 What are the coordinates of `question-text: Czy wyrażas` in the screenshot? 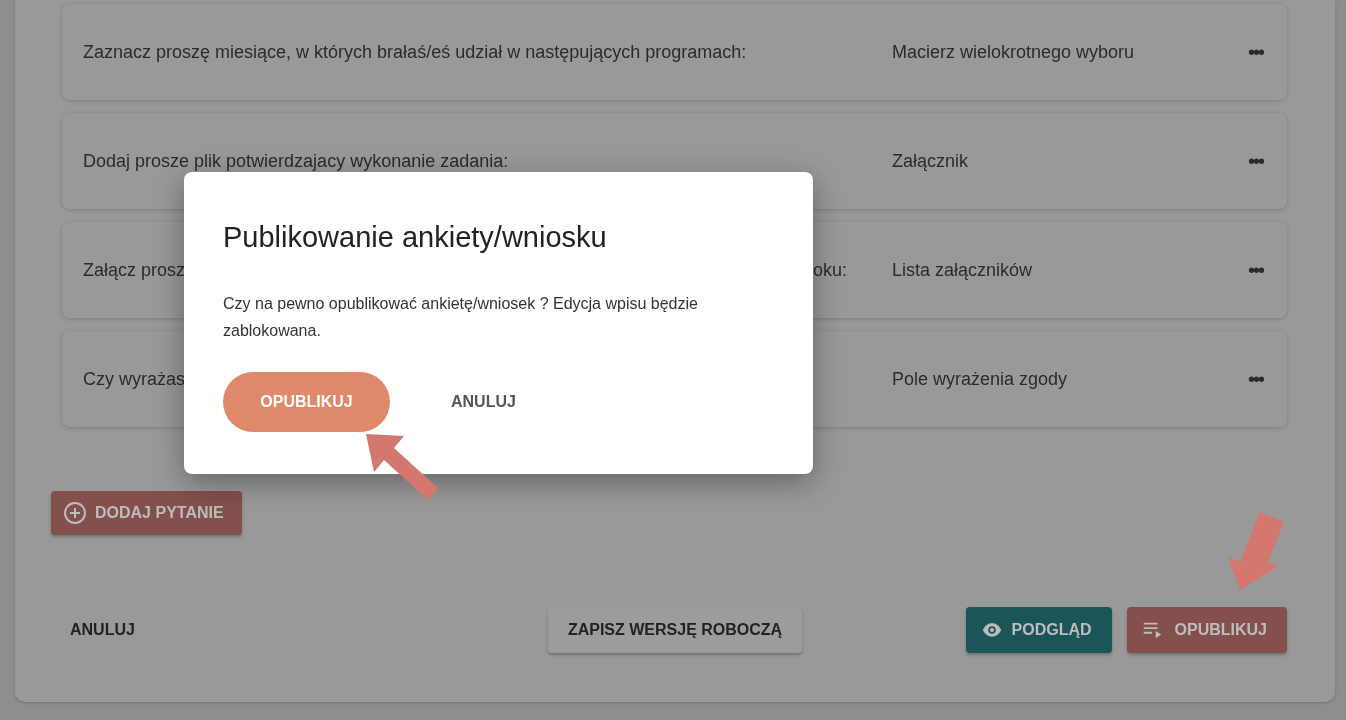 It's located at (134, 379).